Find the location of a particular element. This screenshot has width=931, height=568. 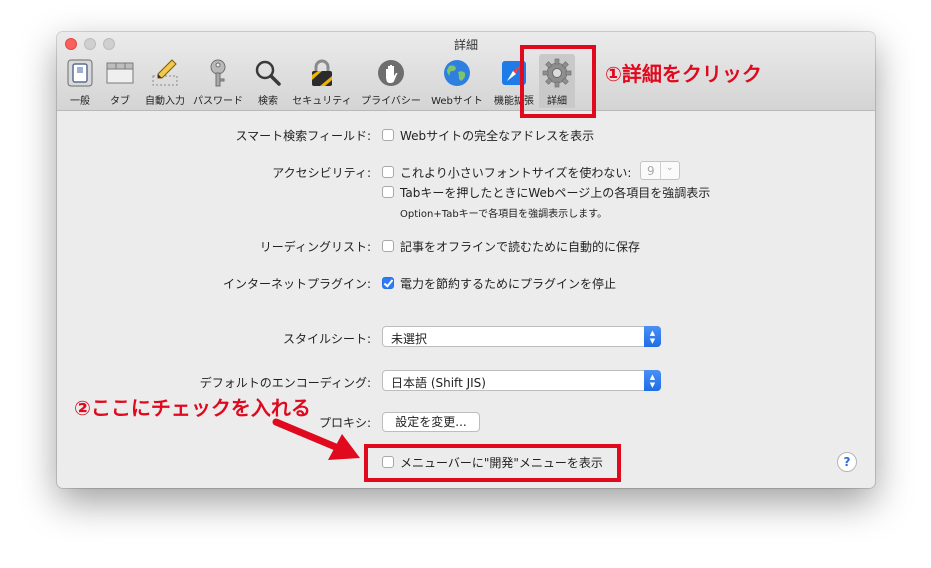

highlight-box-develop-menu is located at coordinates (492, 463).